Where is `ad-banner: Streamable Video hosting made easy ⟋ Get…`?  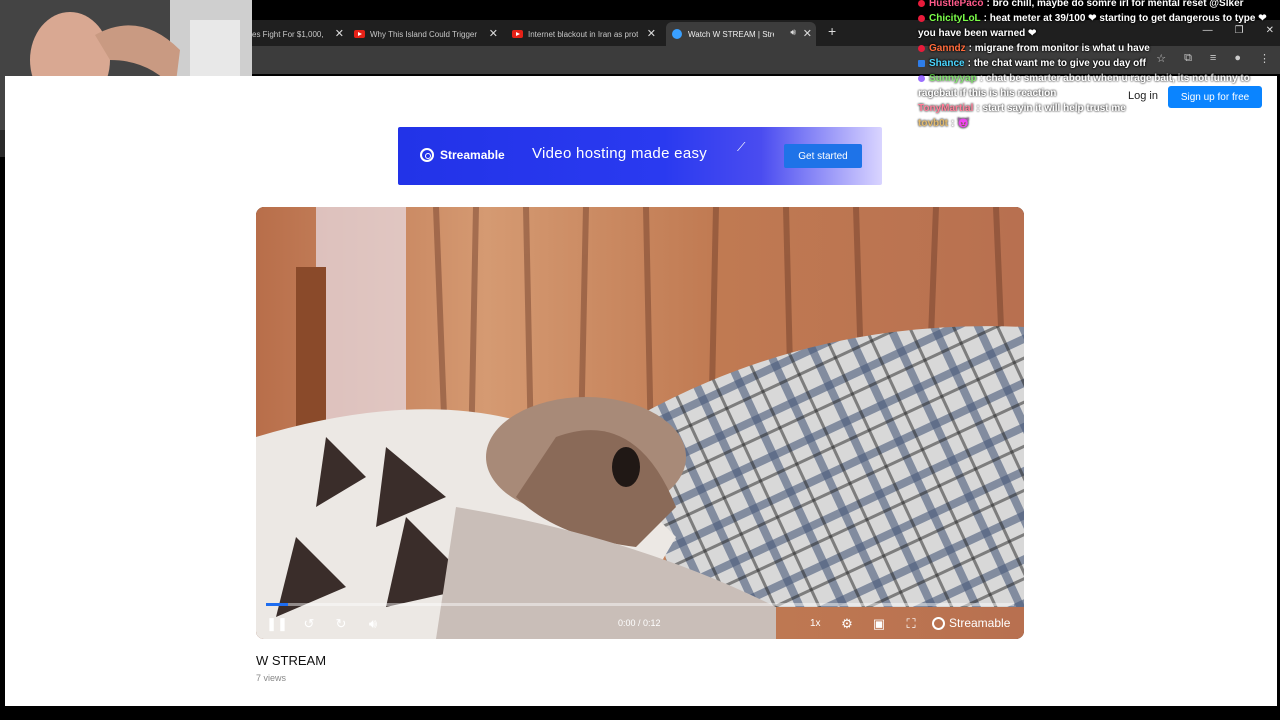
ad-banner: Streamable Video hosting made easy ⟋ Get… is located at coordinates (640, 156).